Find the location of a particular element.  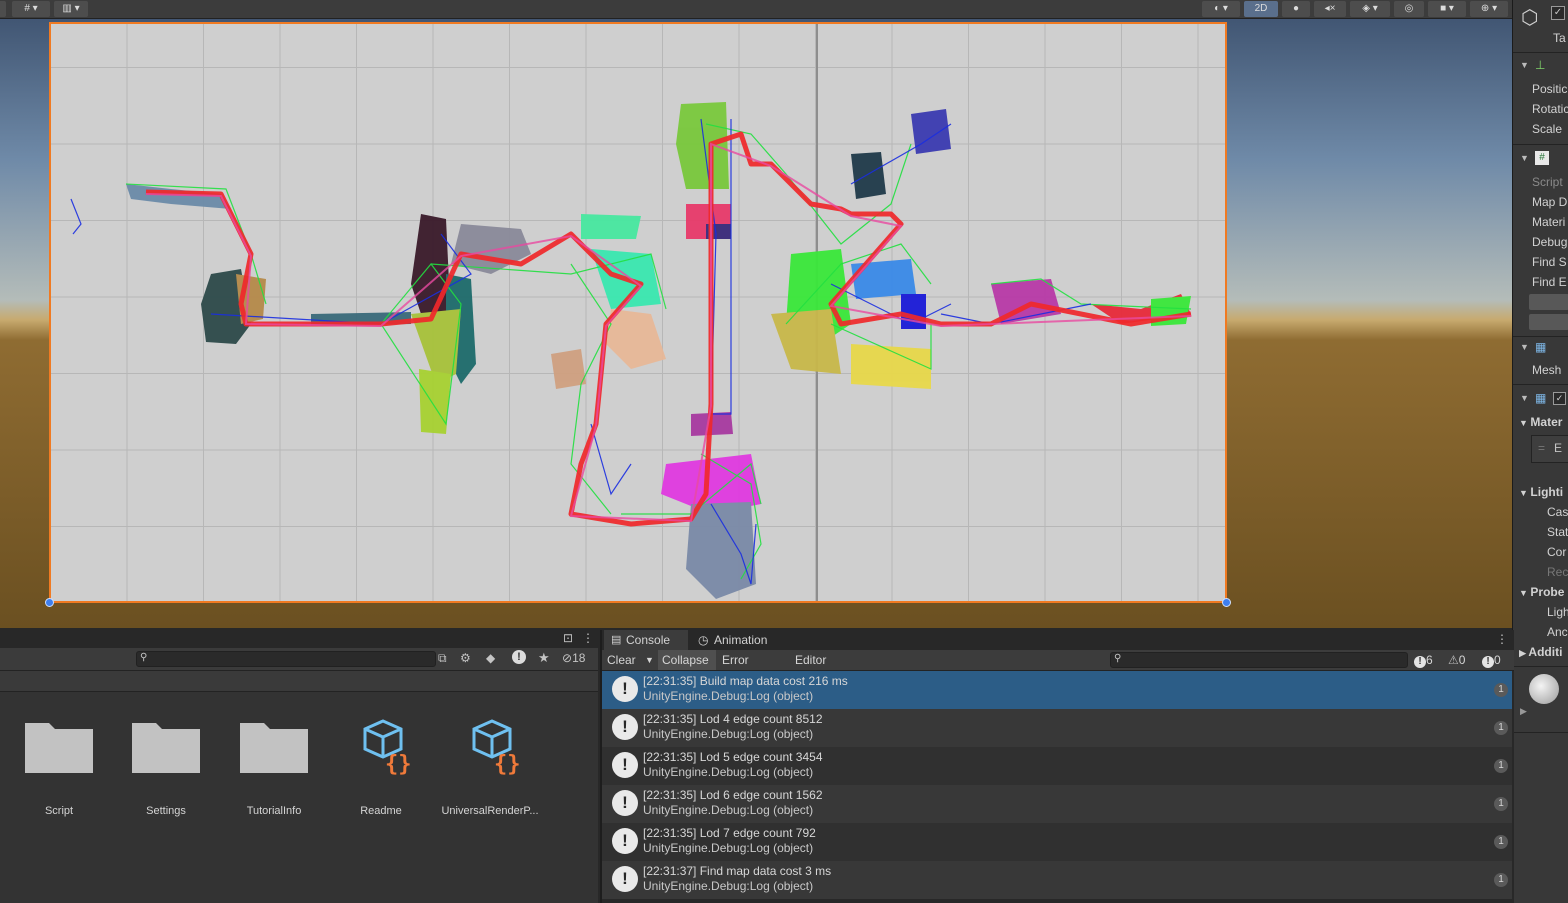

project-search-input: ⚲ is located at coordinates (286, 659).